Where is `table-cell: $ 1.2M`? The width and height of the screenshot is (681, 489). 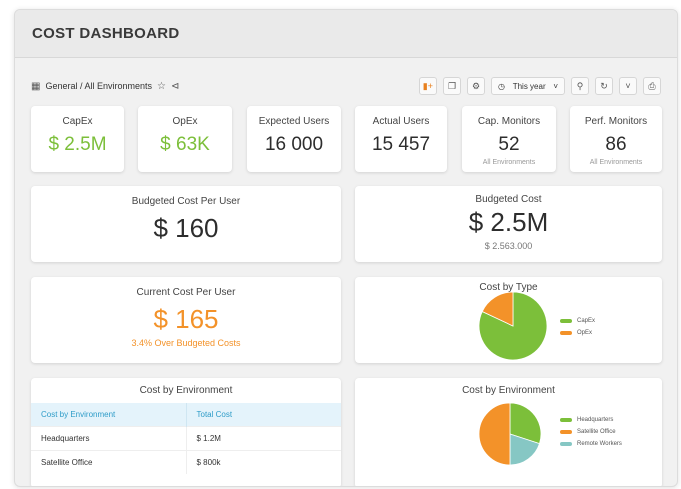 table-cell: $ 1.2M is located at coordinates (263, 438).